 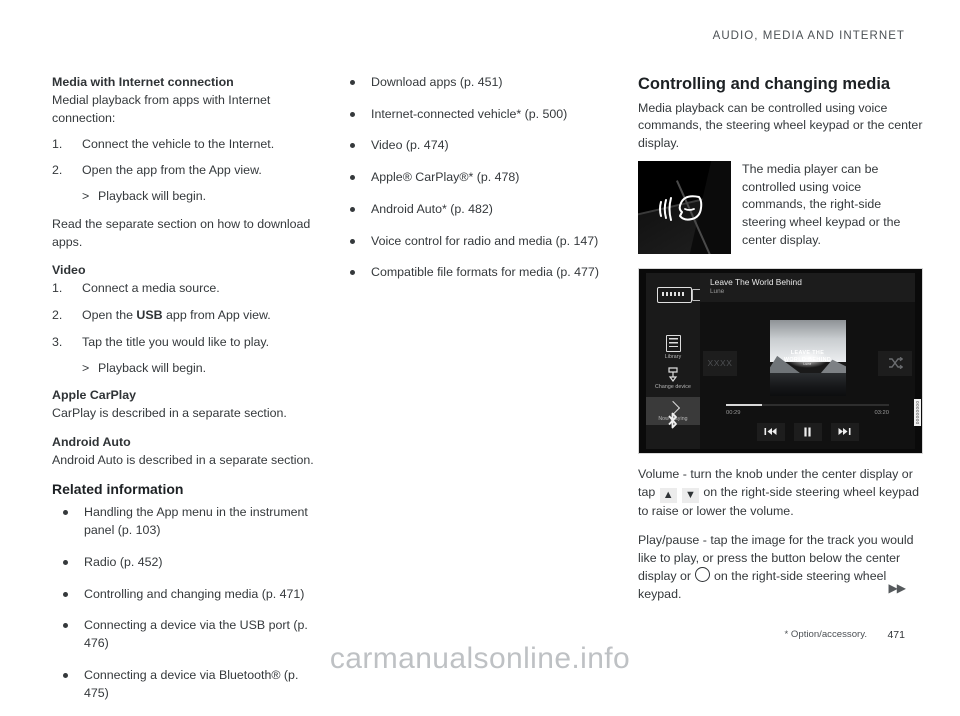 What do you see at coordinates (703, 575) in the screenshot?
I see `play-pause-key-icon` at bounding box center [703, 575].